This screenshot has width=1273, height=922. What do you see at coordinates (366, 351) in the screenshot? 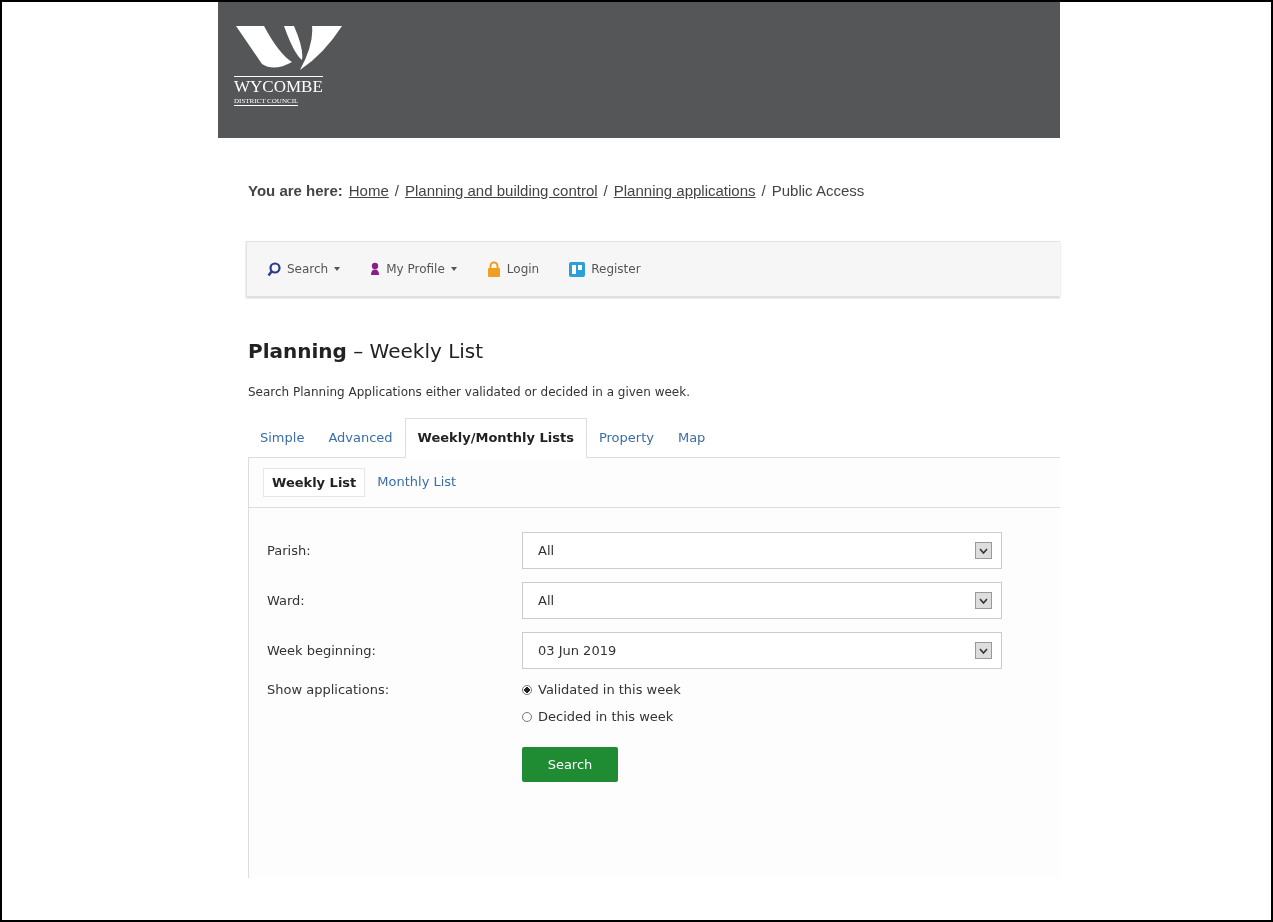
I see `page-heading: Planning – Weekly List` at bounding box center [366, 351].